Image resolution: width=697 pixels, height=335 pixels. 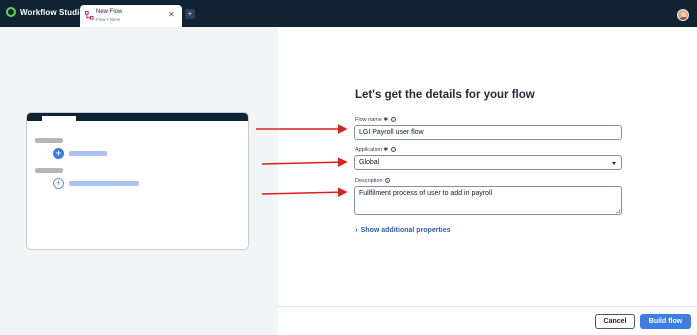 What do you see at coordinates (108, 19) in the screenshot?
I see `tab-subtitle: Flow • None` at bounding box center [108, 19].